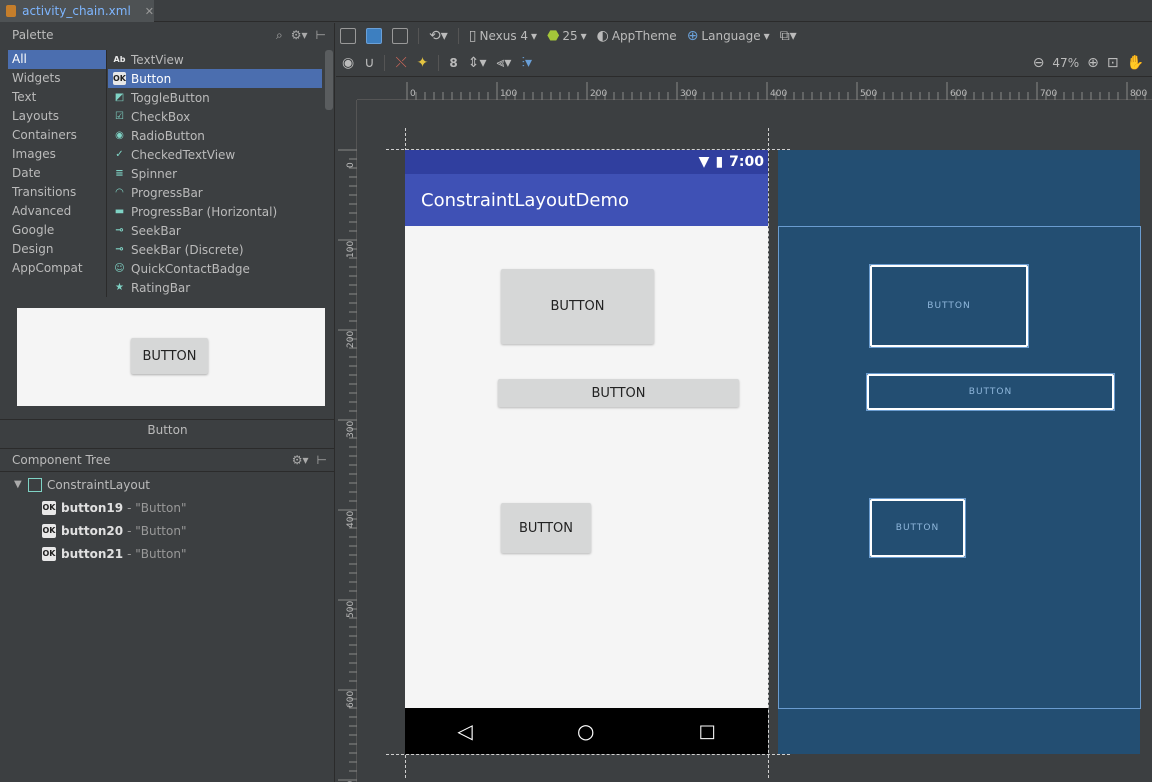 This screenshot has width=1152, height=782. Describe the element at coordinates (348, 36) in the screenshot. I see `design-view-icon` at that location.